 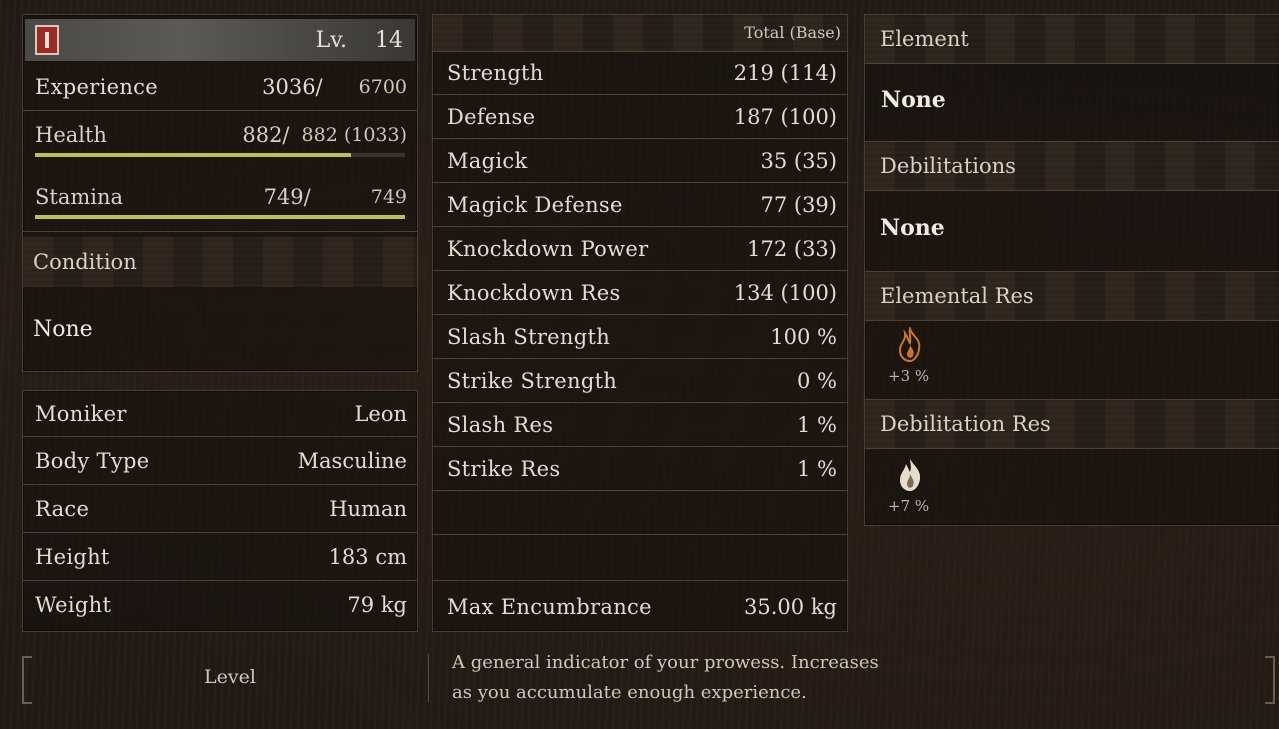 I want to click on bracket-left-icon, so click(x=27, y=680).